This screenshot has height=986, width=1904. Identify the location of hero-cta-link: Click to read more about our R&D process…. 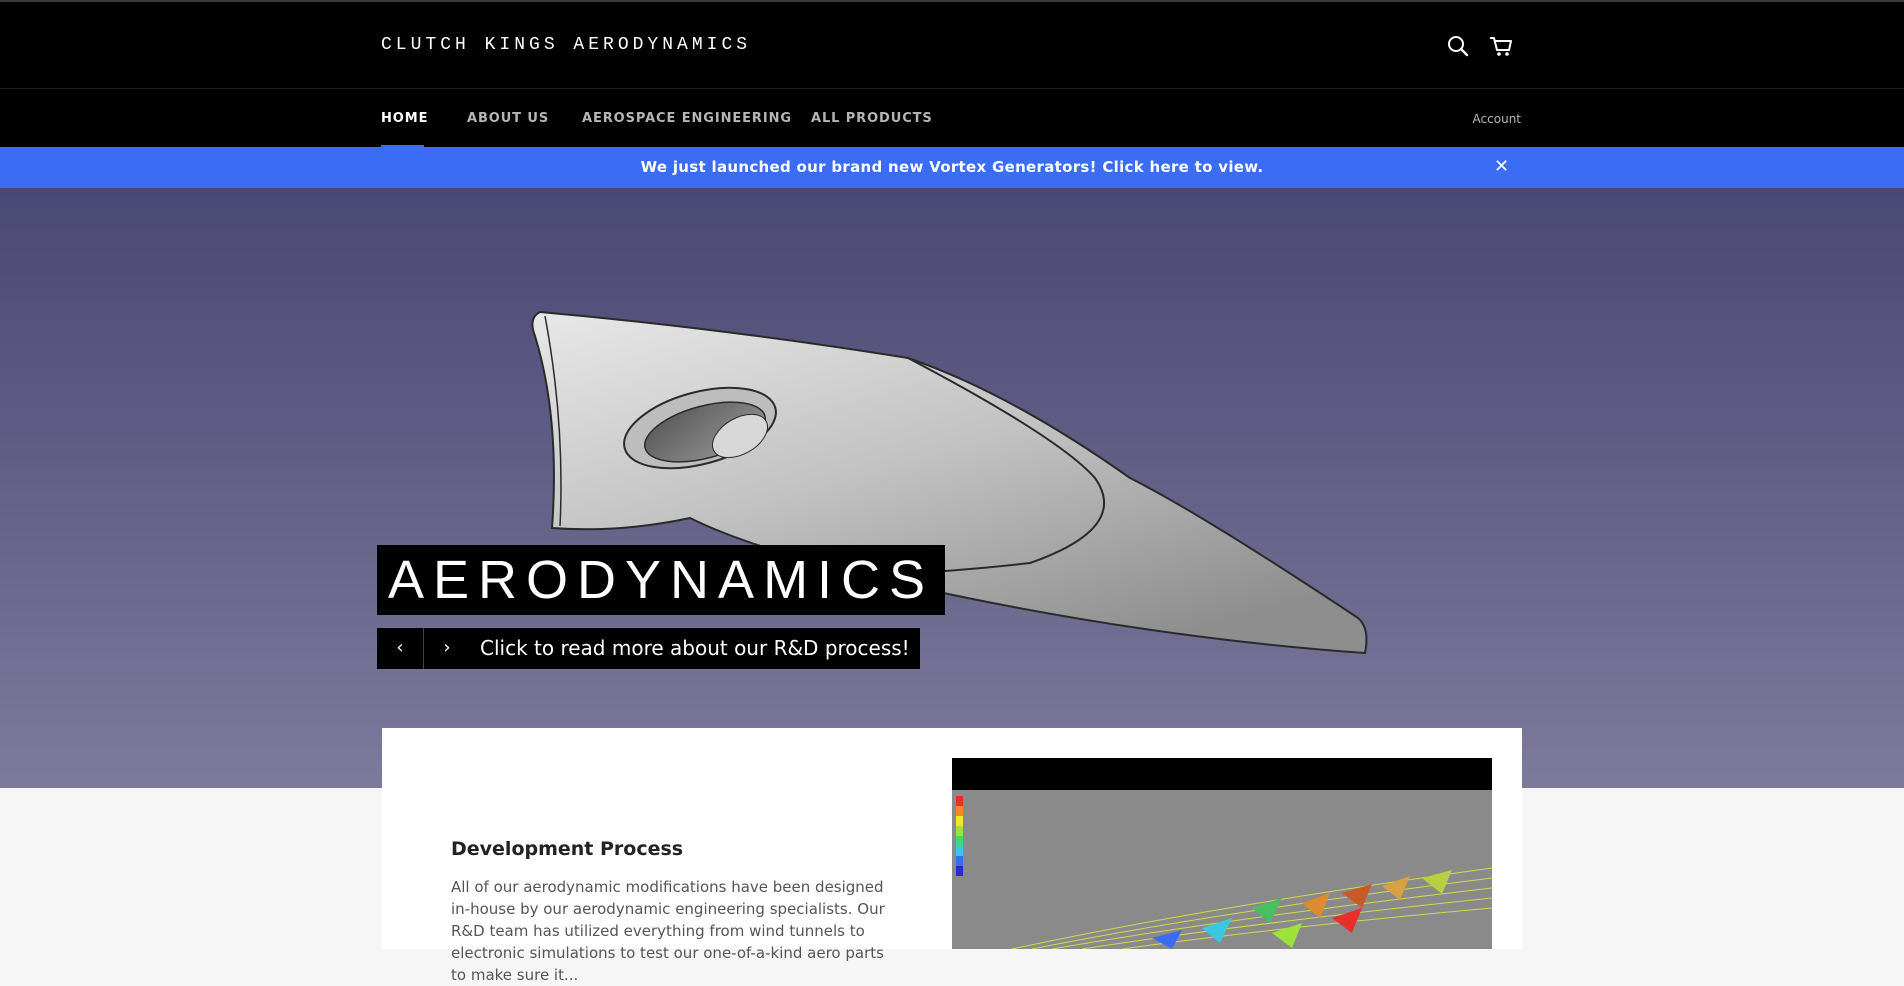
(695, 648).